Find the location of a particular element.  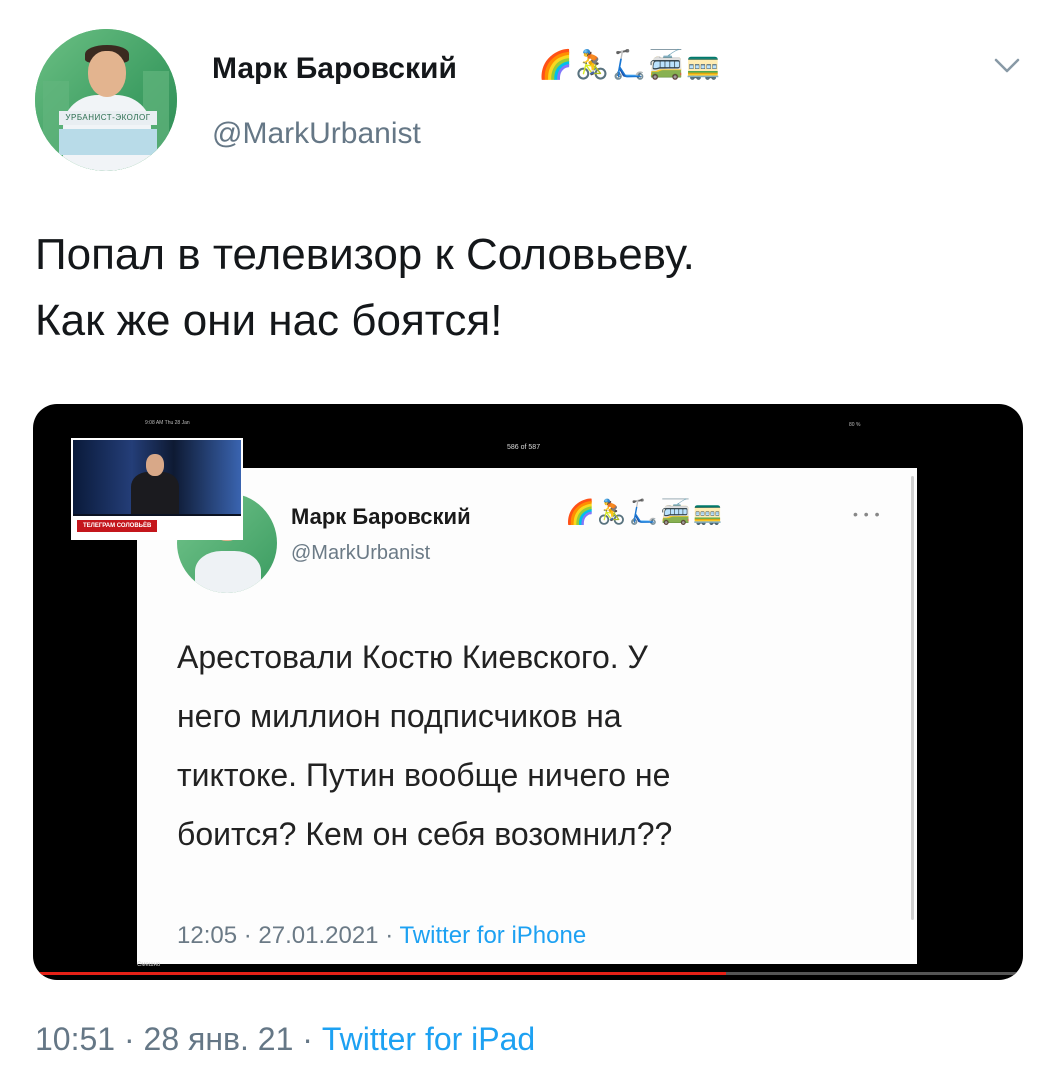

author-name: Марк Баровский is located at coordinates (334, 69).